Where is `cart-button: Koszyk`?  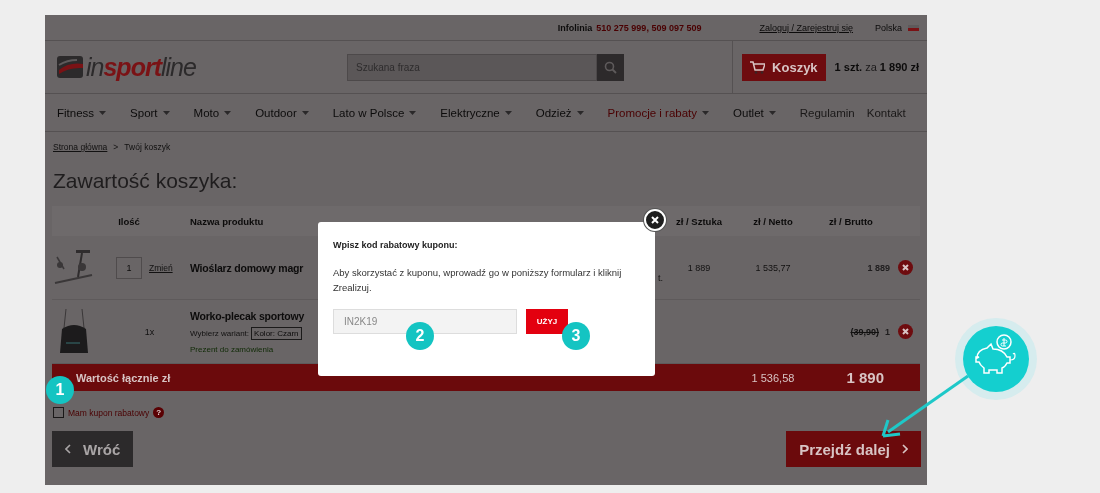
cart-button: Koszyk is located at coordinates (784, 67).